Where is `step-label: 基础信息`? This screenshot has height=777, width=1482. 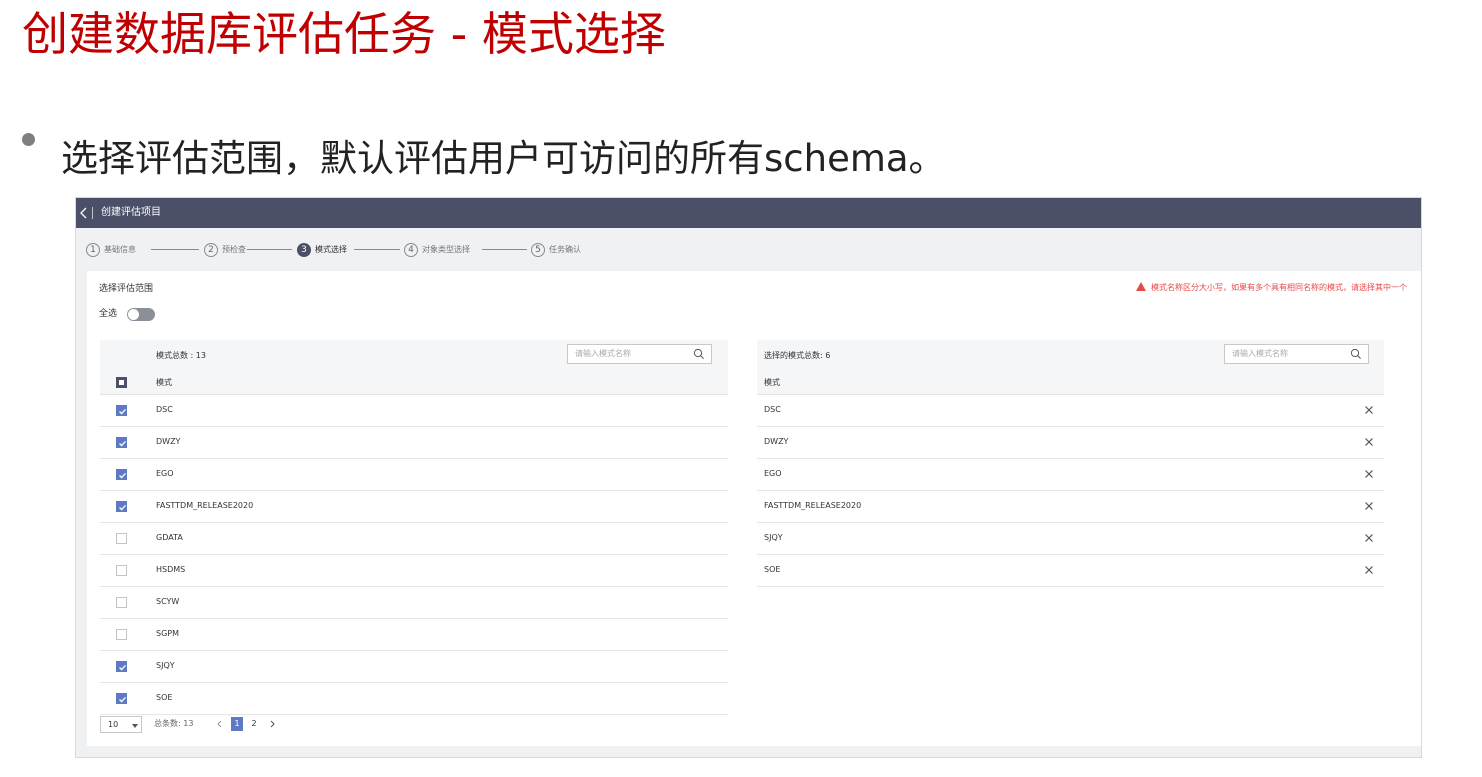
step-label: 基础信息 is located at coordinates (120, 249).